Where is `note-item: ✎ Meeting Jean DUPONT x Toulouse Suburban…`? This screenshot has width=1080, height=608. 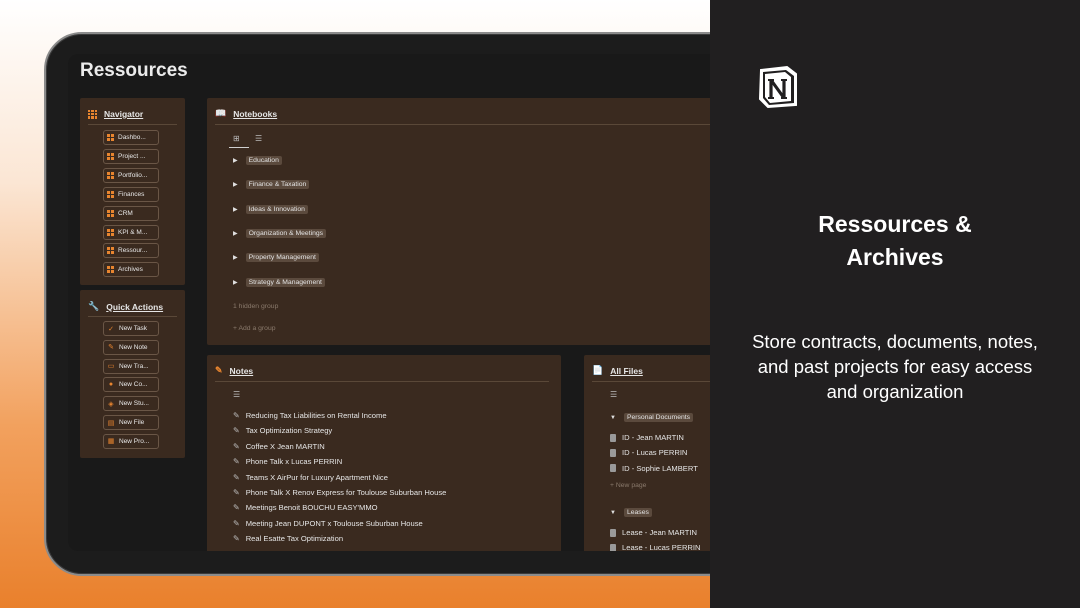 note-item: ✎ Meeting Jean DUPONT x Toulouse Suburban… is located at coordinates (328, 523).